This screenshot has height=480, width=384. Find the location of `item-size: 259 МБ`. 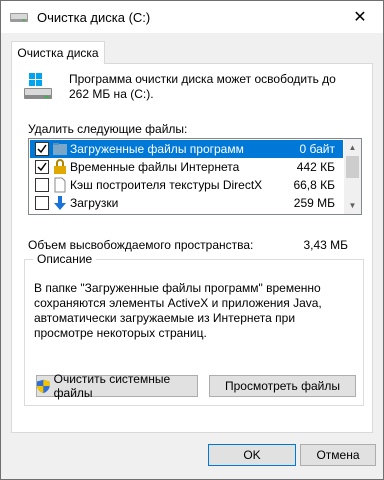

item-size: 259 МБ is located at coordinates (314, 203).